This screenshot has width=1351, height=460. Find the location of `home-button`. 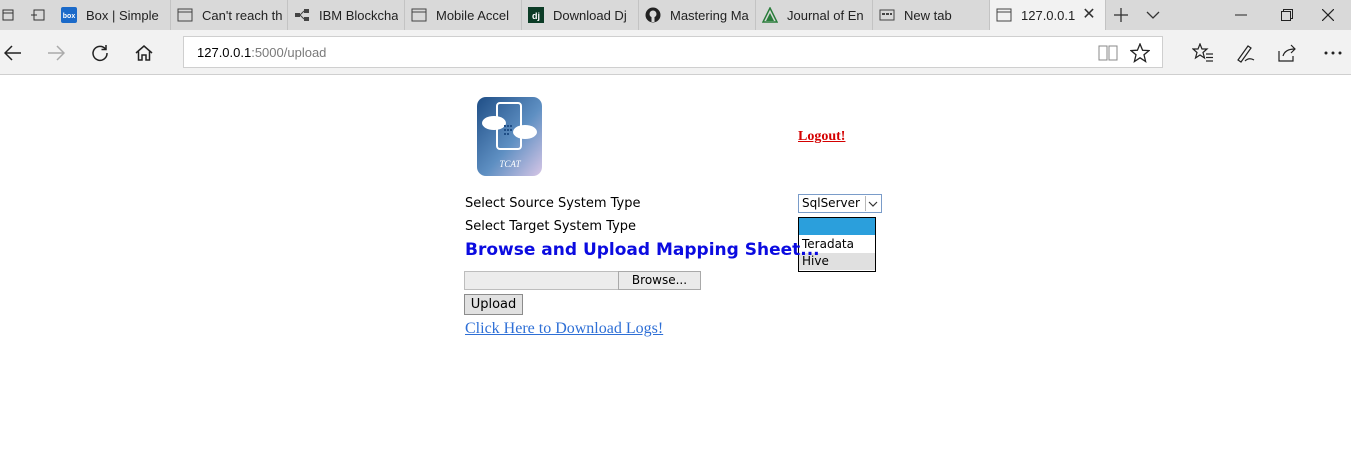

home-button is located at coordinates (144, 53).